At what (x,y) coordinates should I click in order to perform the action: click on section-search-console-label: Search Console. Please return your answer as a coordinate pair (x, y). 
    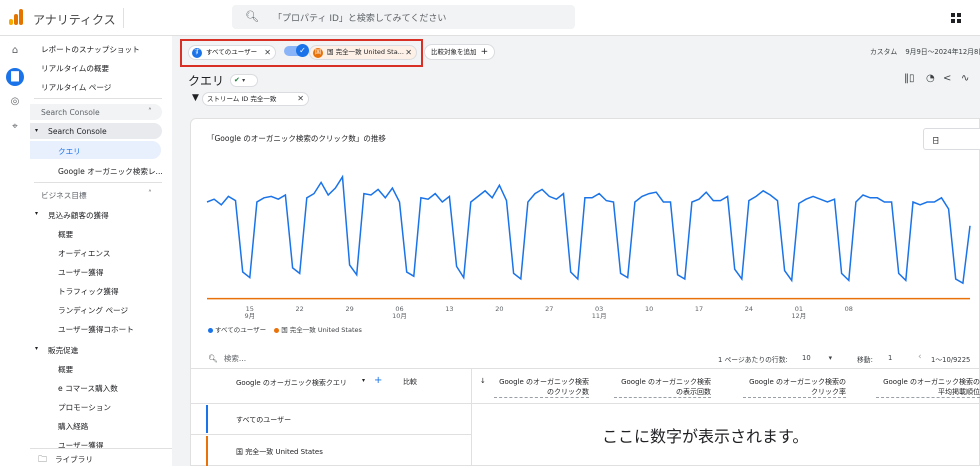
    Looking at the image, I should click on (70, 112).